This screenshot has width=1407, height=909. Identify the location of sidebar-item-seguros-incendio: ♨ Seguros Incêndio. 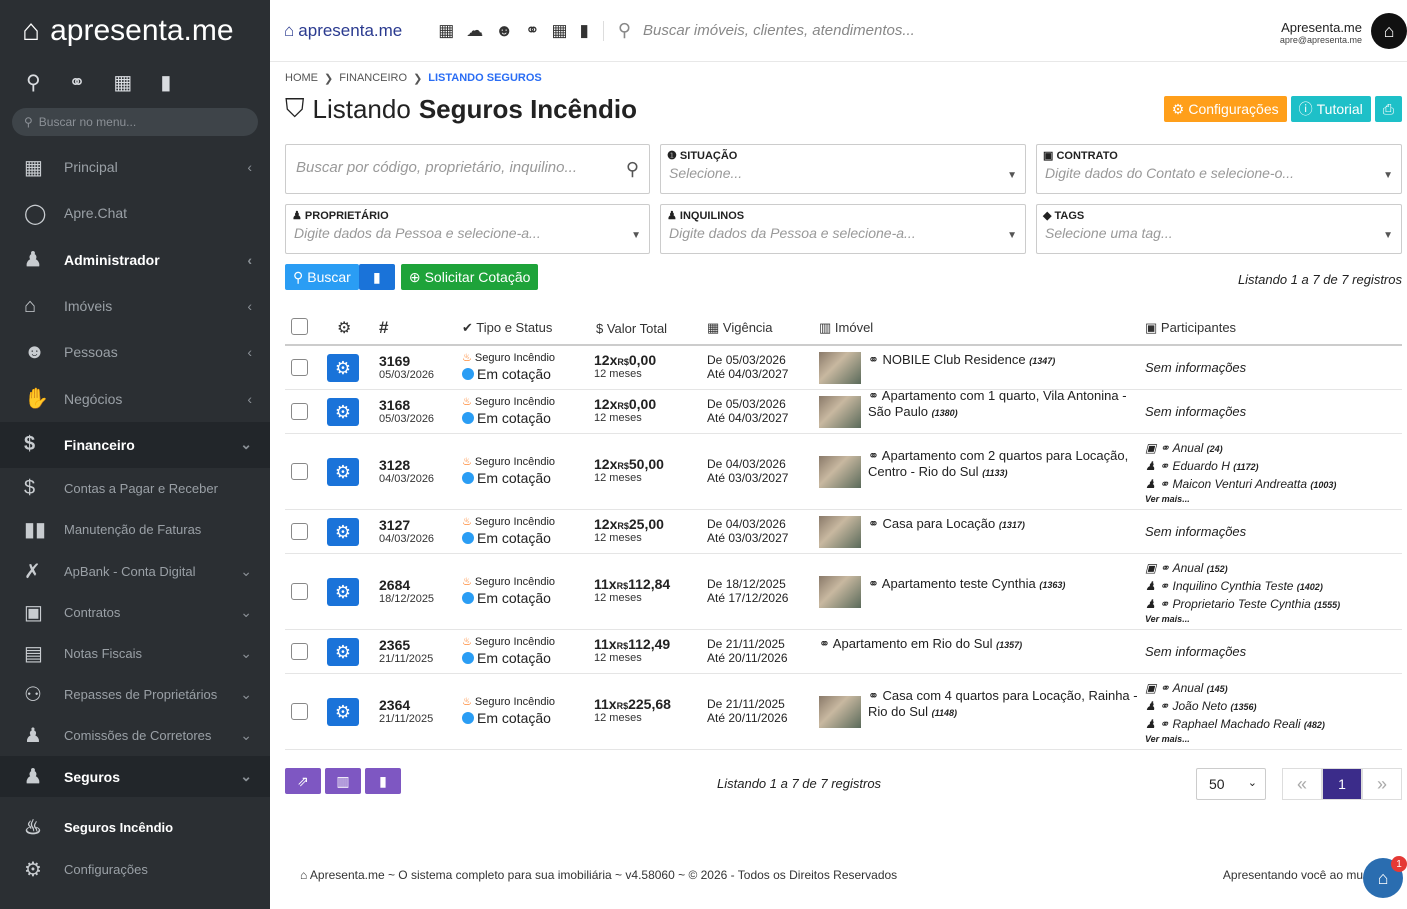
(135, 828).